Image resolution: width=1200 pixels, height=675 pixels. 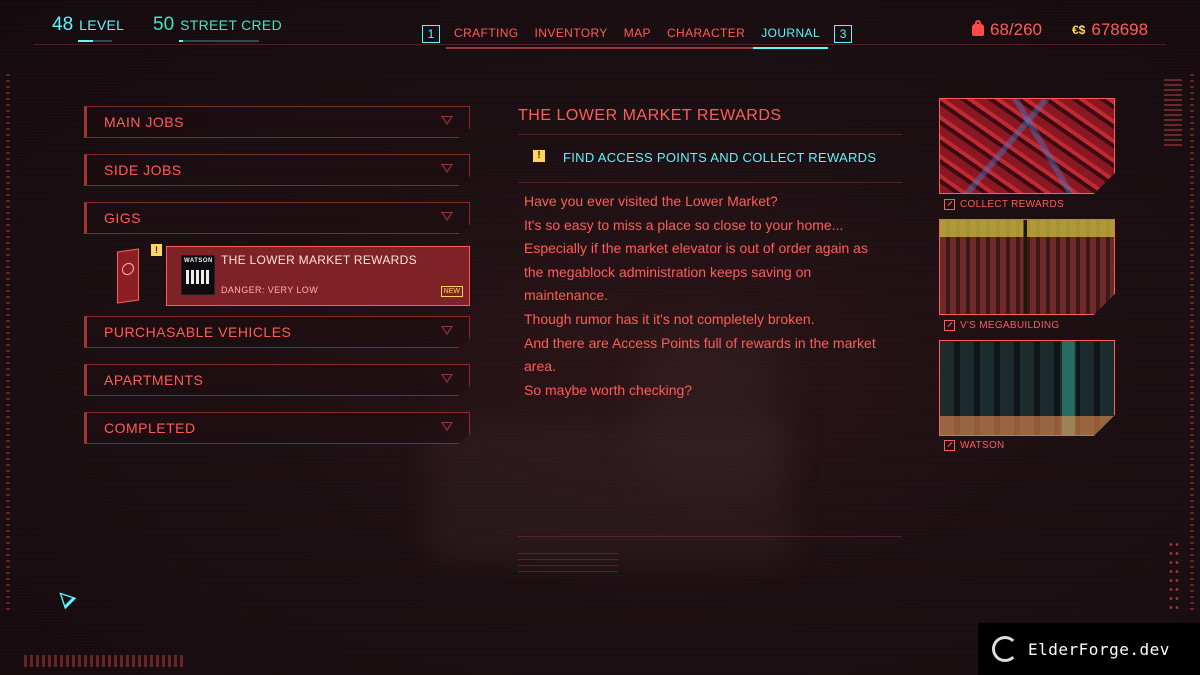 What do you see at coordinates (198, 332) in the screenshot?
I see `category-label: PURCHASABLE VEHICLES` at bounding box center [198, 332].